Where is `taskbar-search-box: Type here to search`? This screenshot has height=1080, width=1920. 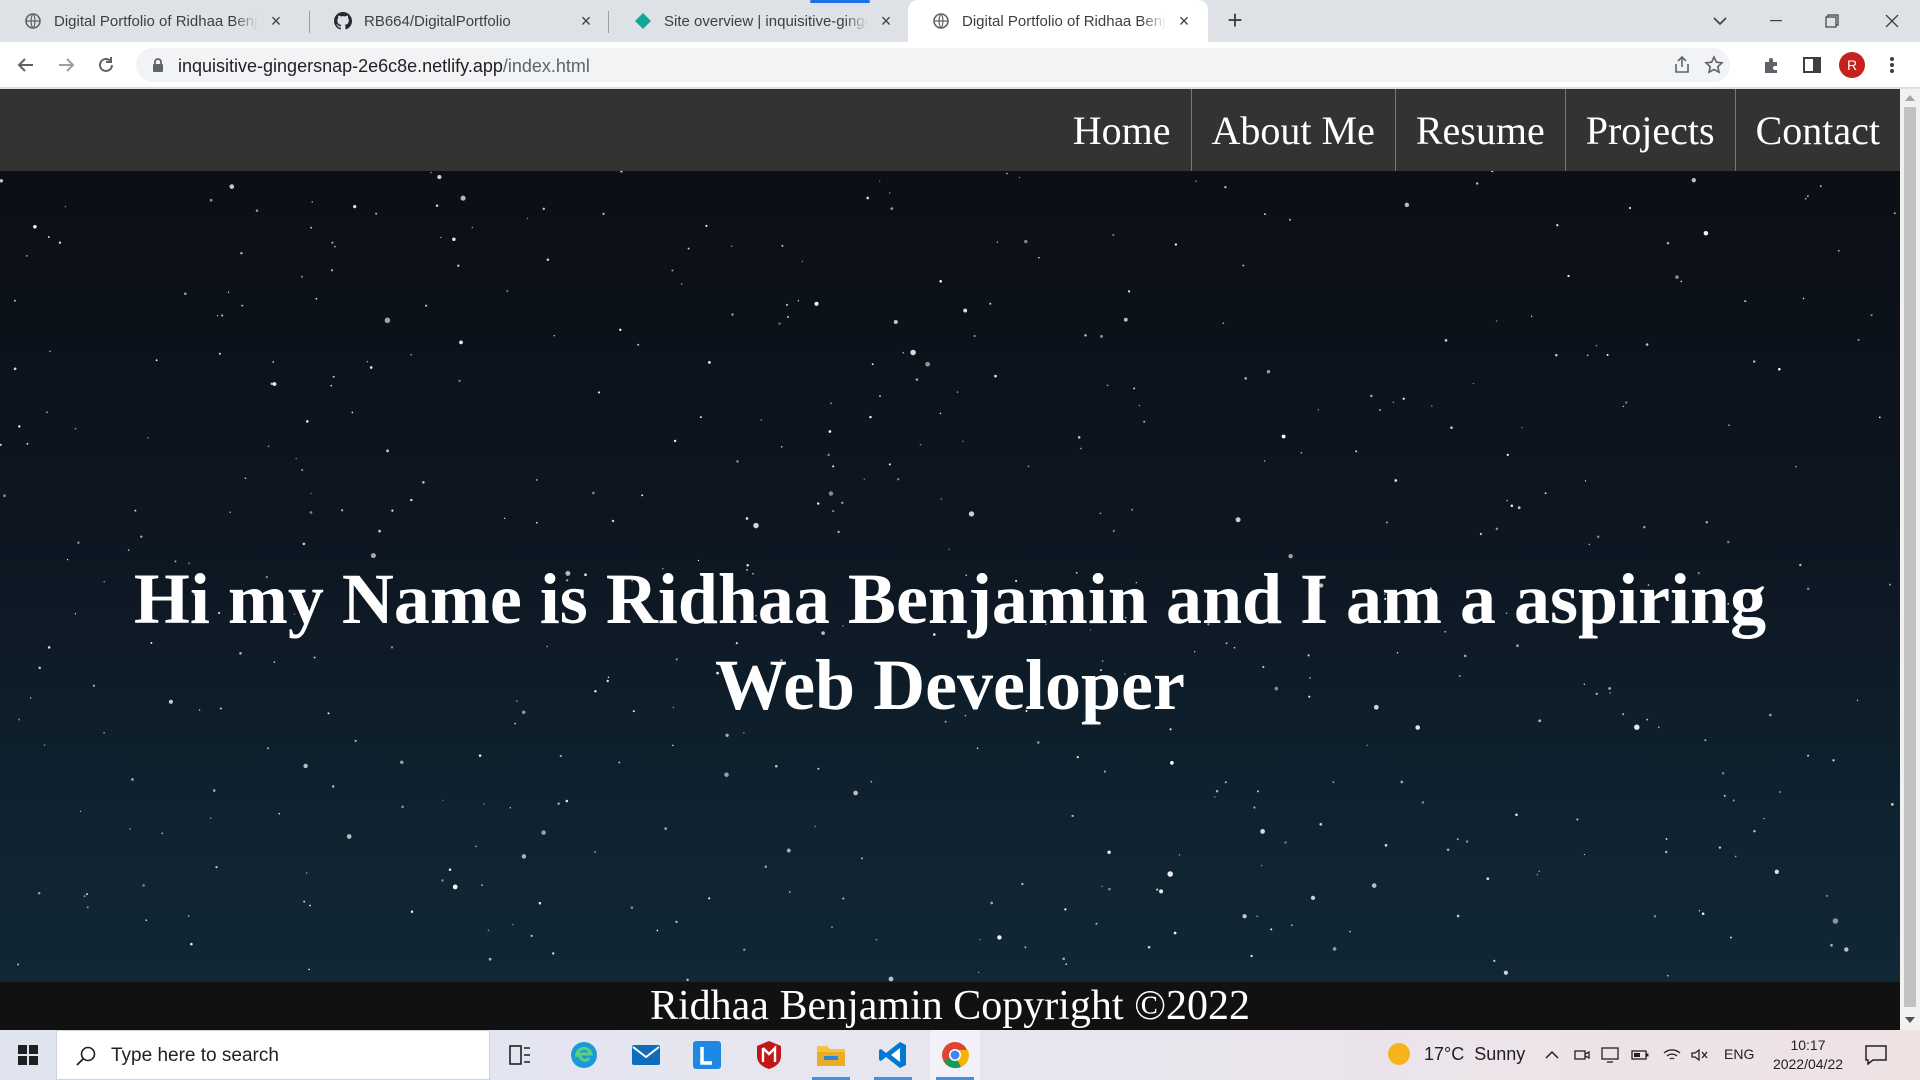 taskbar-search-box: Type here to search is located at coordinates (273, 1055).